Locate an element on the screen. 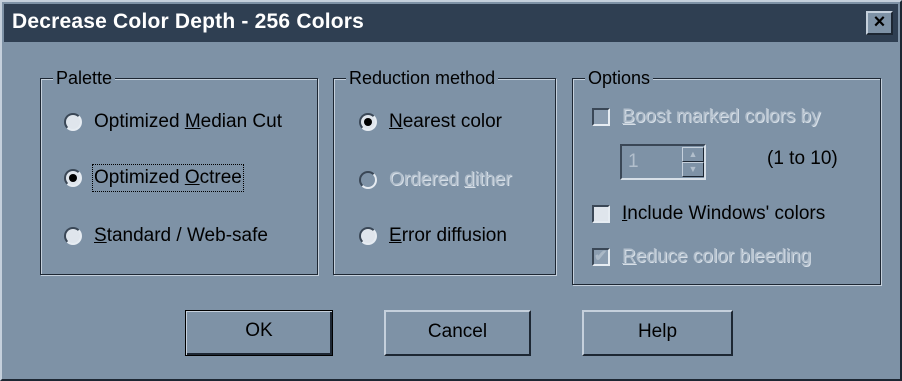 This screenshot has height=381, width=902. palette-legend: Palette is located at coordinates (84, 78).